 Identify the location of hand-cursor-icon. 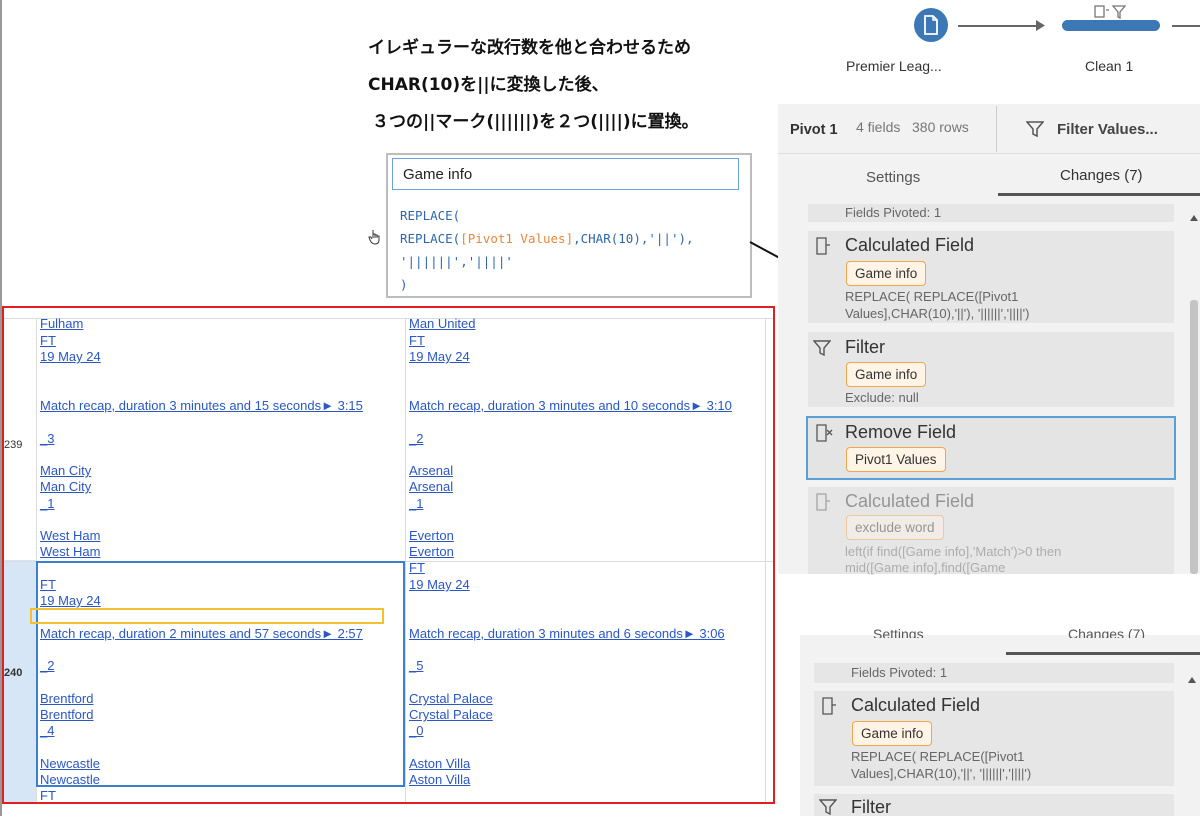
(374, 237).